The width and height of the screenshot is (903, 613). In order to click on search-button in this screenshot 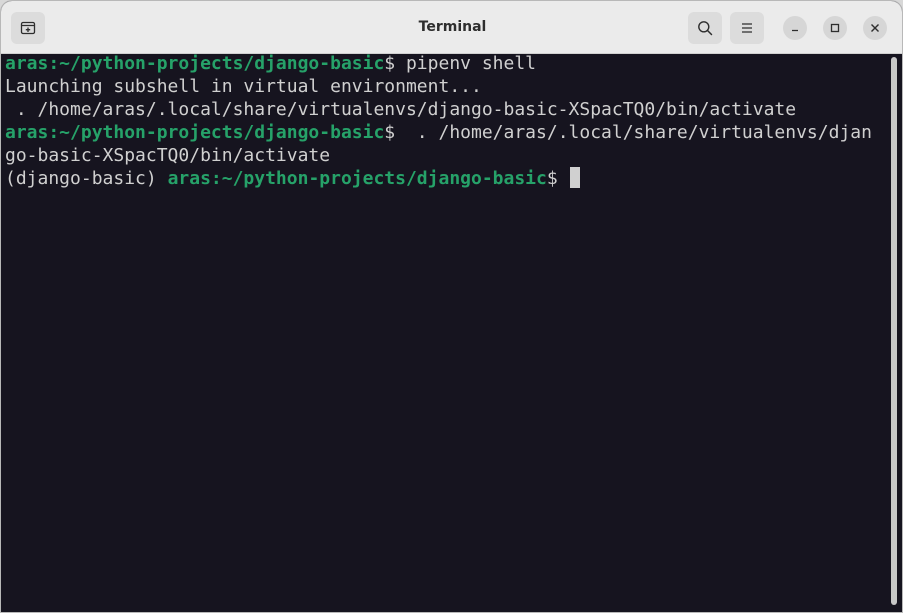, I will do `click(705, 28)`.